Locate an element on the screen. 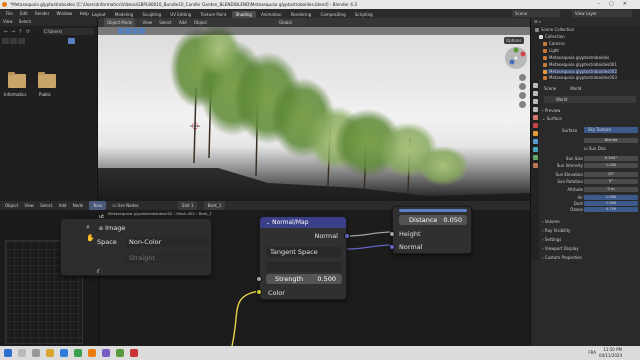  strength-input-socket is located at coordinates (259, 279).